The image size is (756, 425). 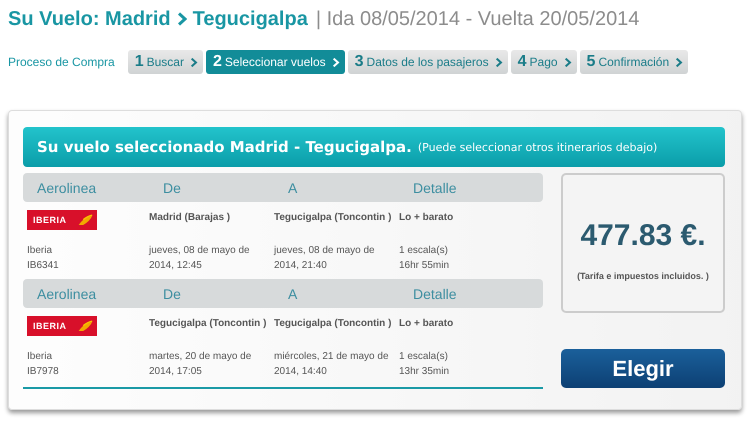 I want to click on step-tab: 2 Seleccionar vuelos, so click(x=275, y=62).